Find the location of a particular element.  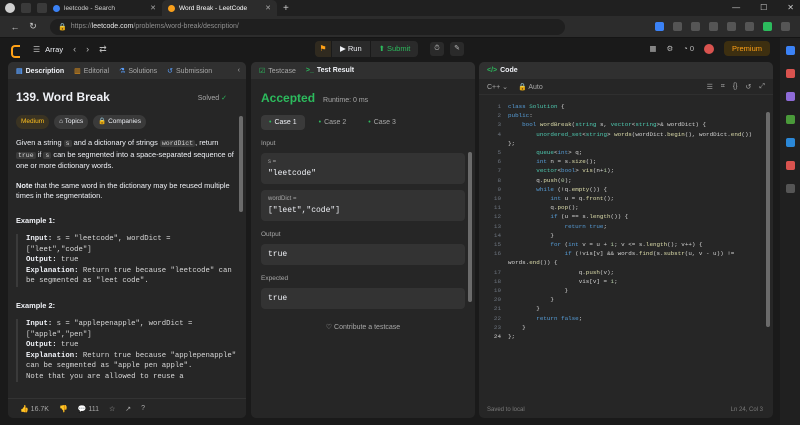

code-toolbar-icons: ☰ ⌗ {} ↺ ⤢ is located at coordinates (736, 87).